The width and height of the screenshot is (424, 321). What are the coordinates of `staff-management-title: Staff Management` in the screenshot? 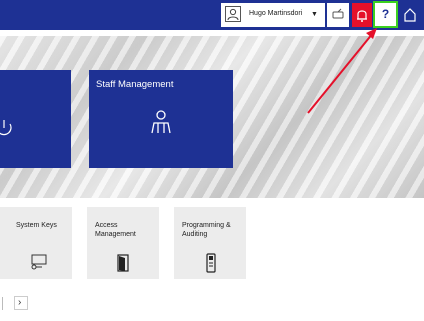 It's located at (135, 84).